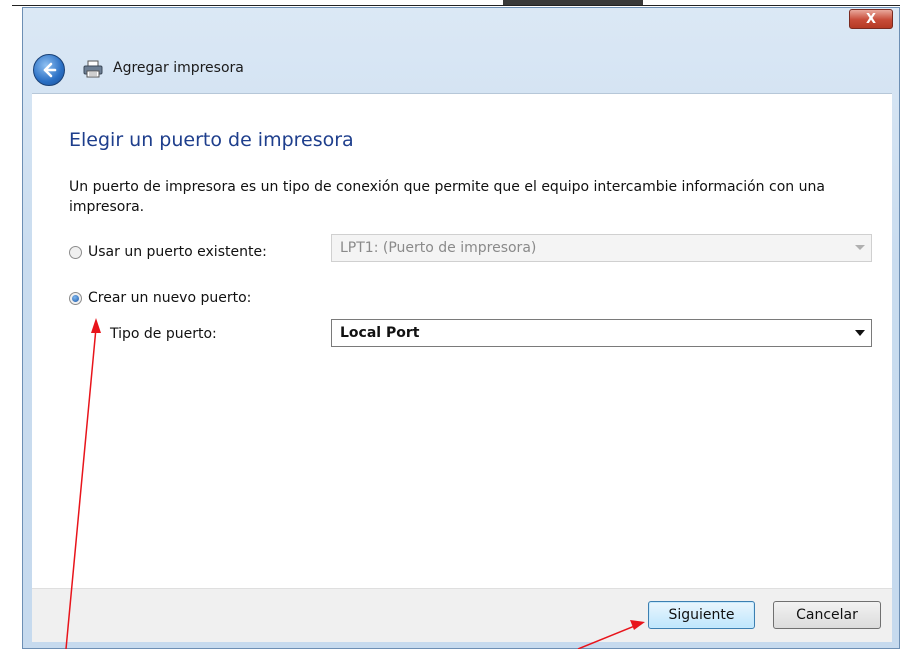  Describe the element at coordinates (177, 252) in the screenshot. I see `existing-port-label: Usar un puerto existente:` at that location.